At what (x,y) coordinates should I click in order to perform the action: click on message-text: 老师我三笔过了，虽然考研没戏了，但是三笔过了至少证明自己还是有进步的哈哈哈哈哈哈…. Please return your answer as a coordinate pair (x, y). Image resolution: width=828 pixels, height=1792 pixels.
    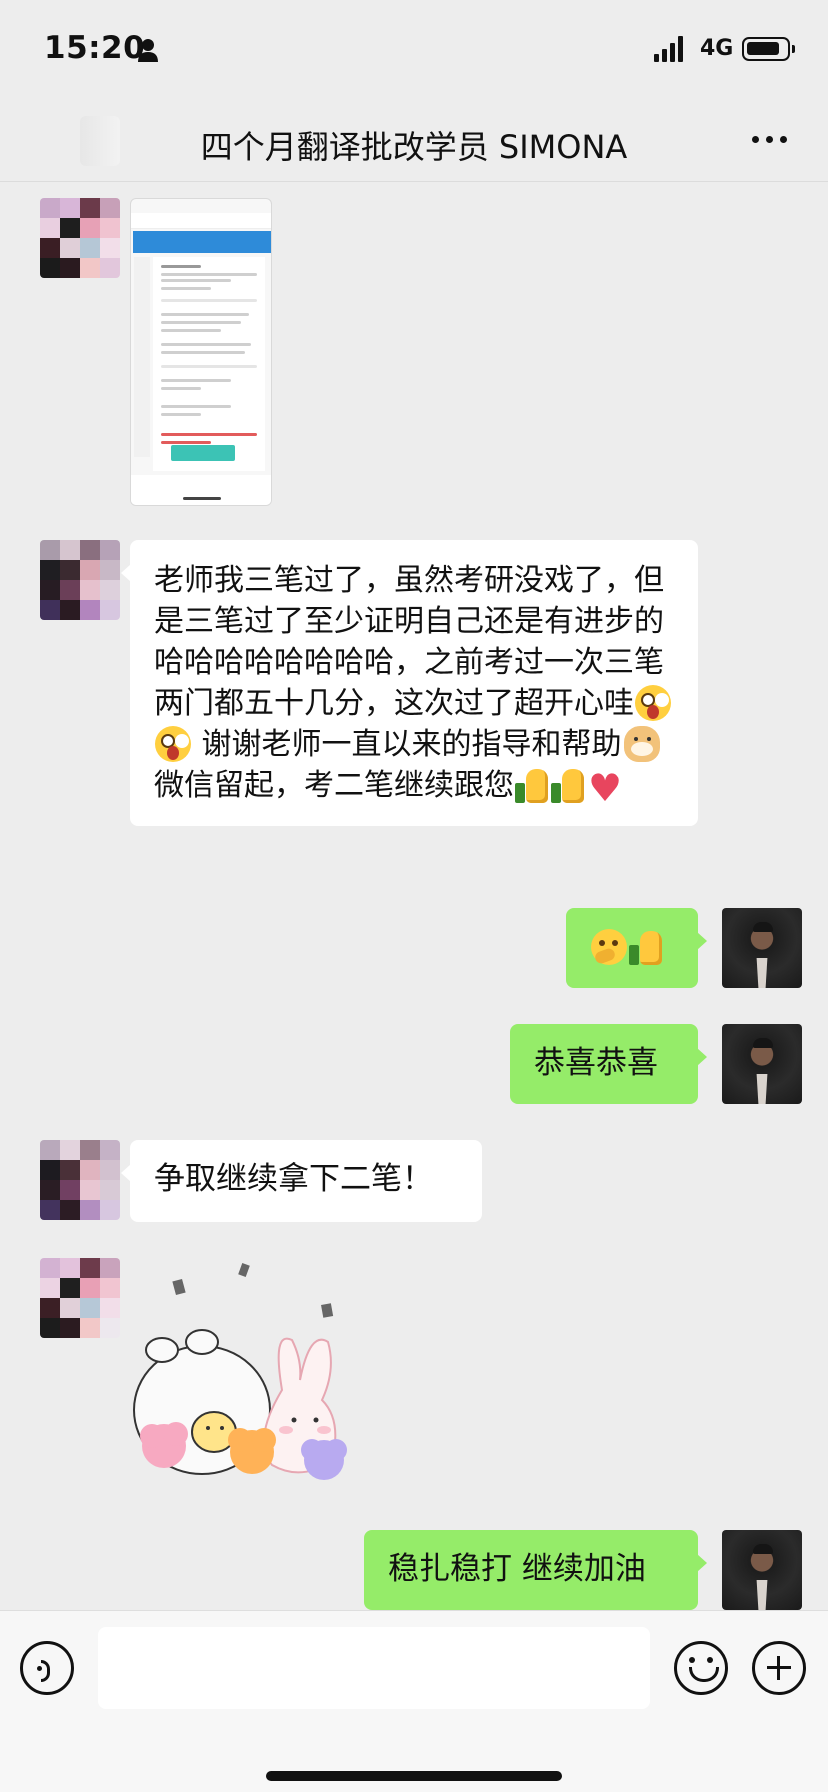
    Looking at the image, I should click on (409, 642).